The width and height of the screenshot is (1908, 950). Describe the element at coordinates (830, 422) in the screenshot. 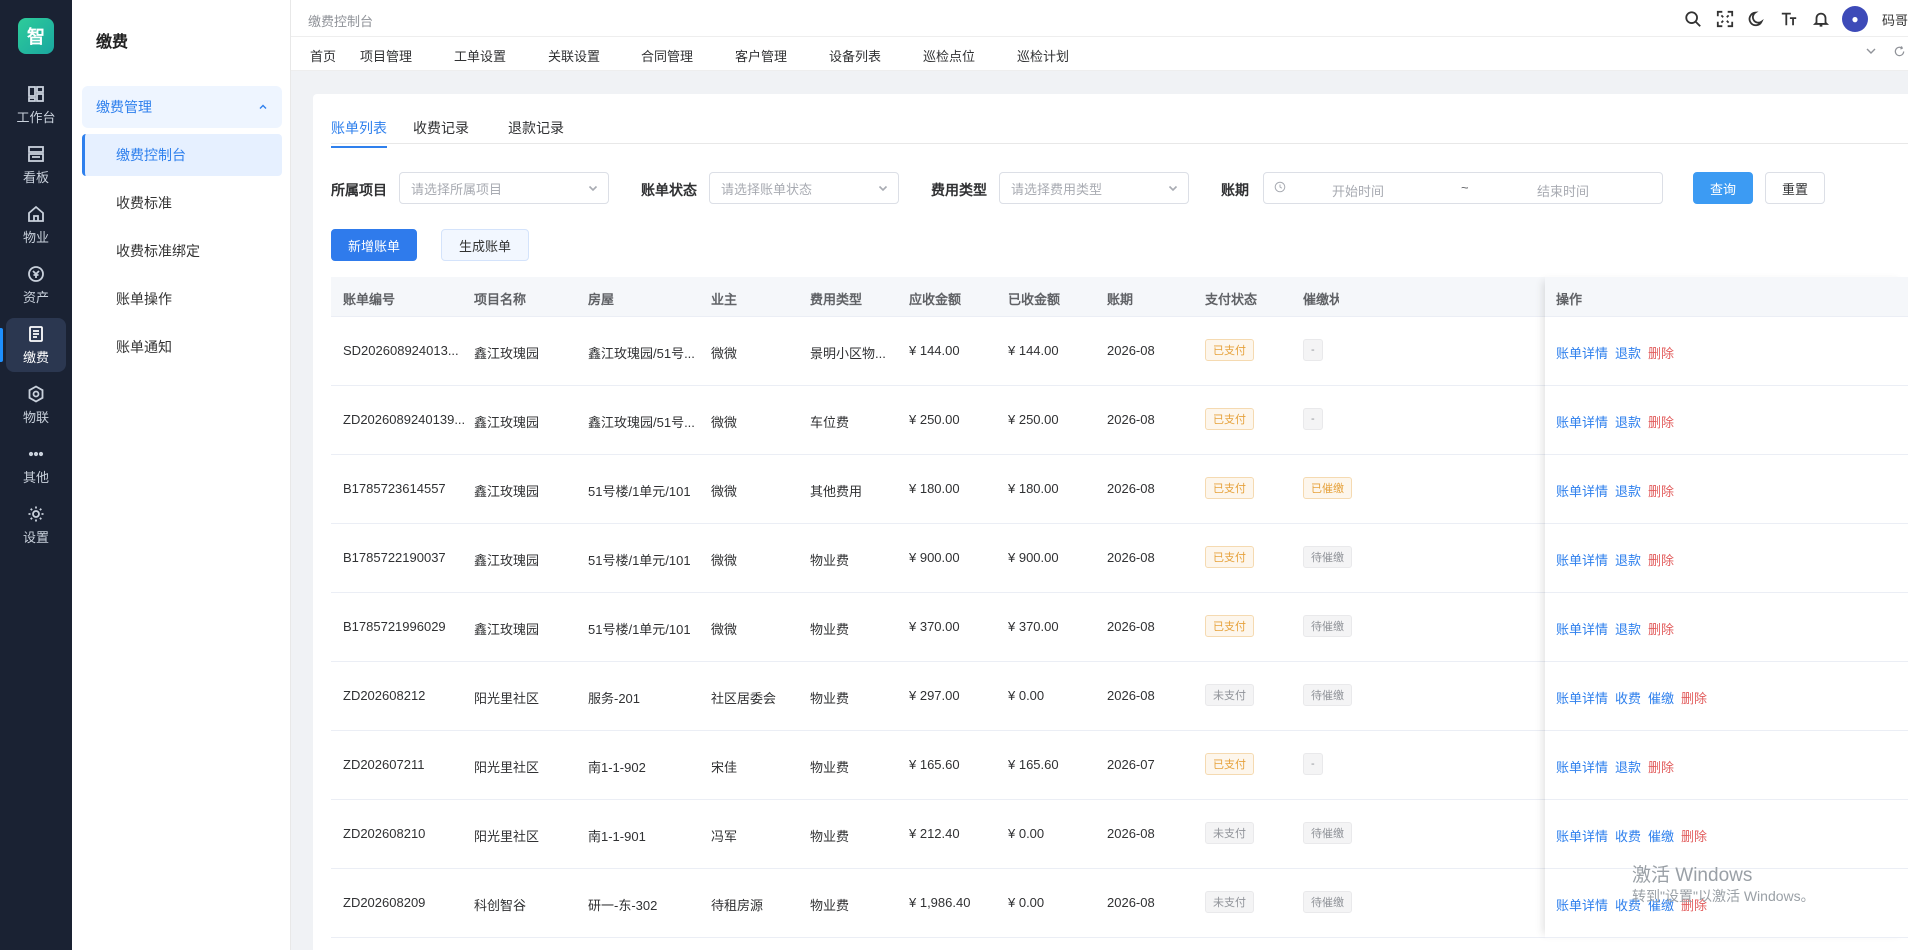

I see `cell-fee: 车位费` at that location.